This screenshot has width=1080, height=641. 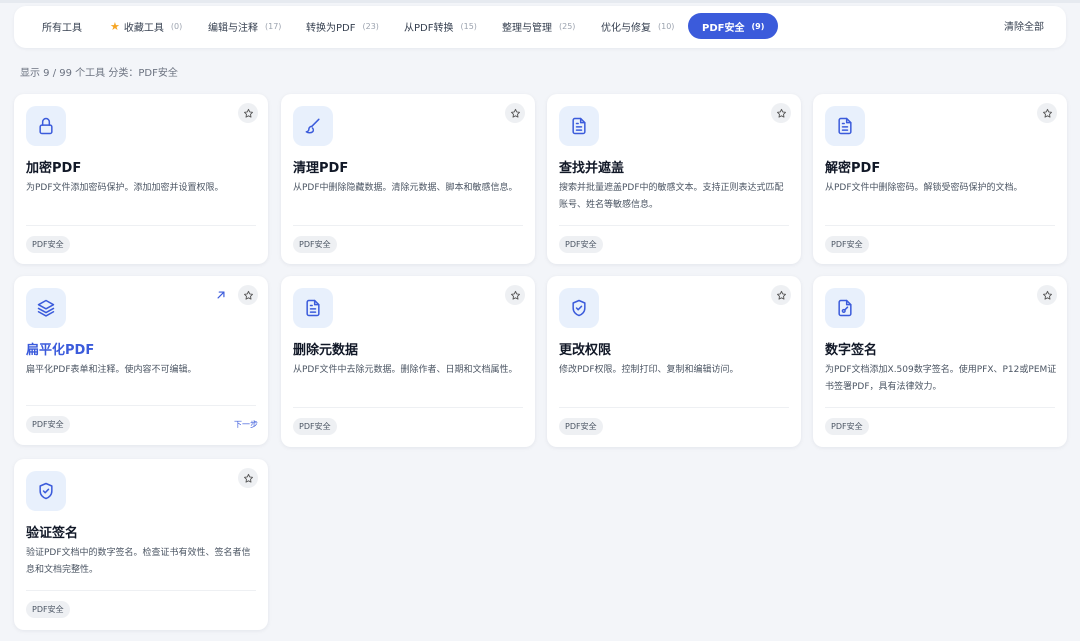 I want to click on filter-count: (25), so click(x=567, y=26).